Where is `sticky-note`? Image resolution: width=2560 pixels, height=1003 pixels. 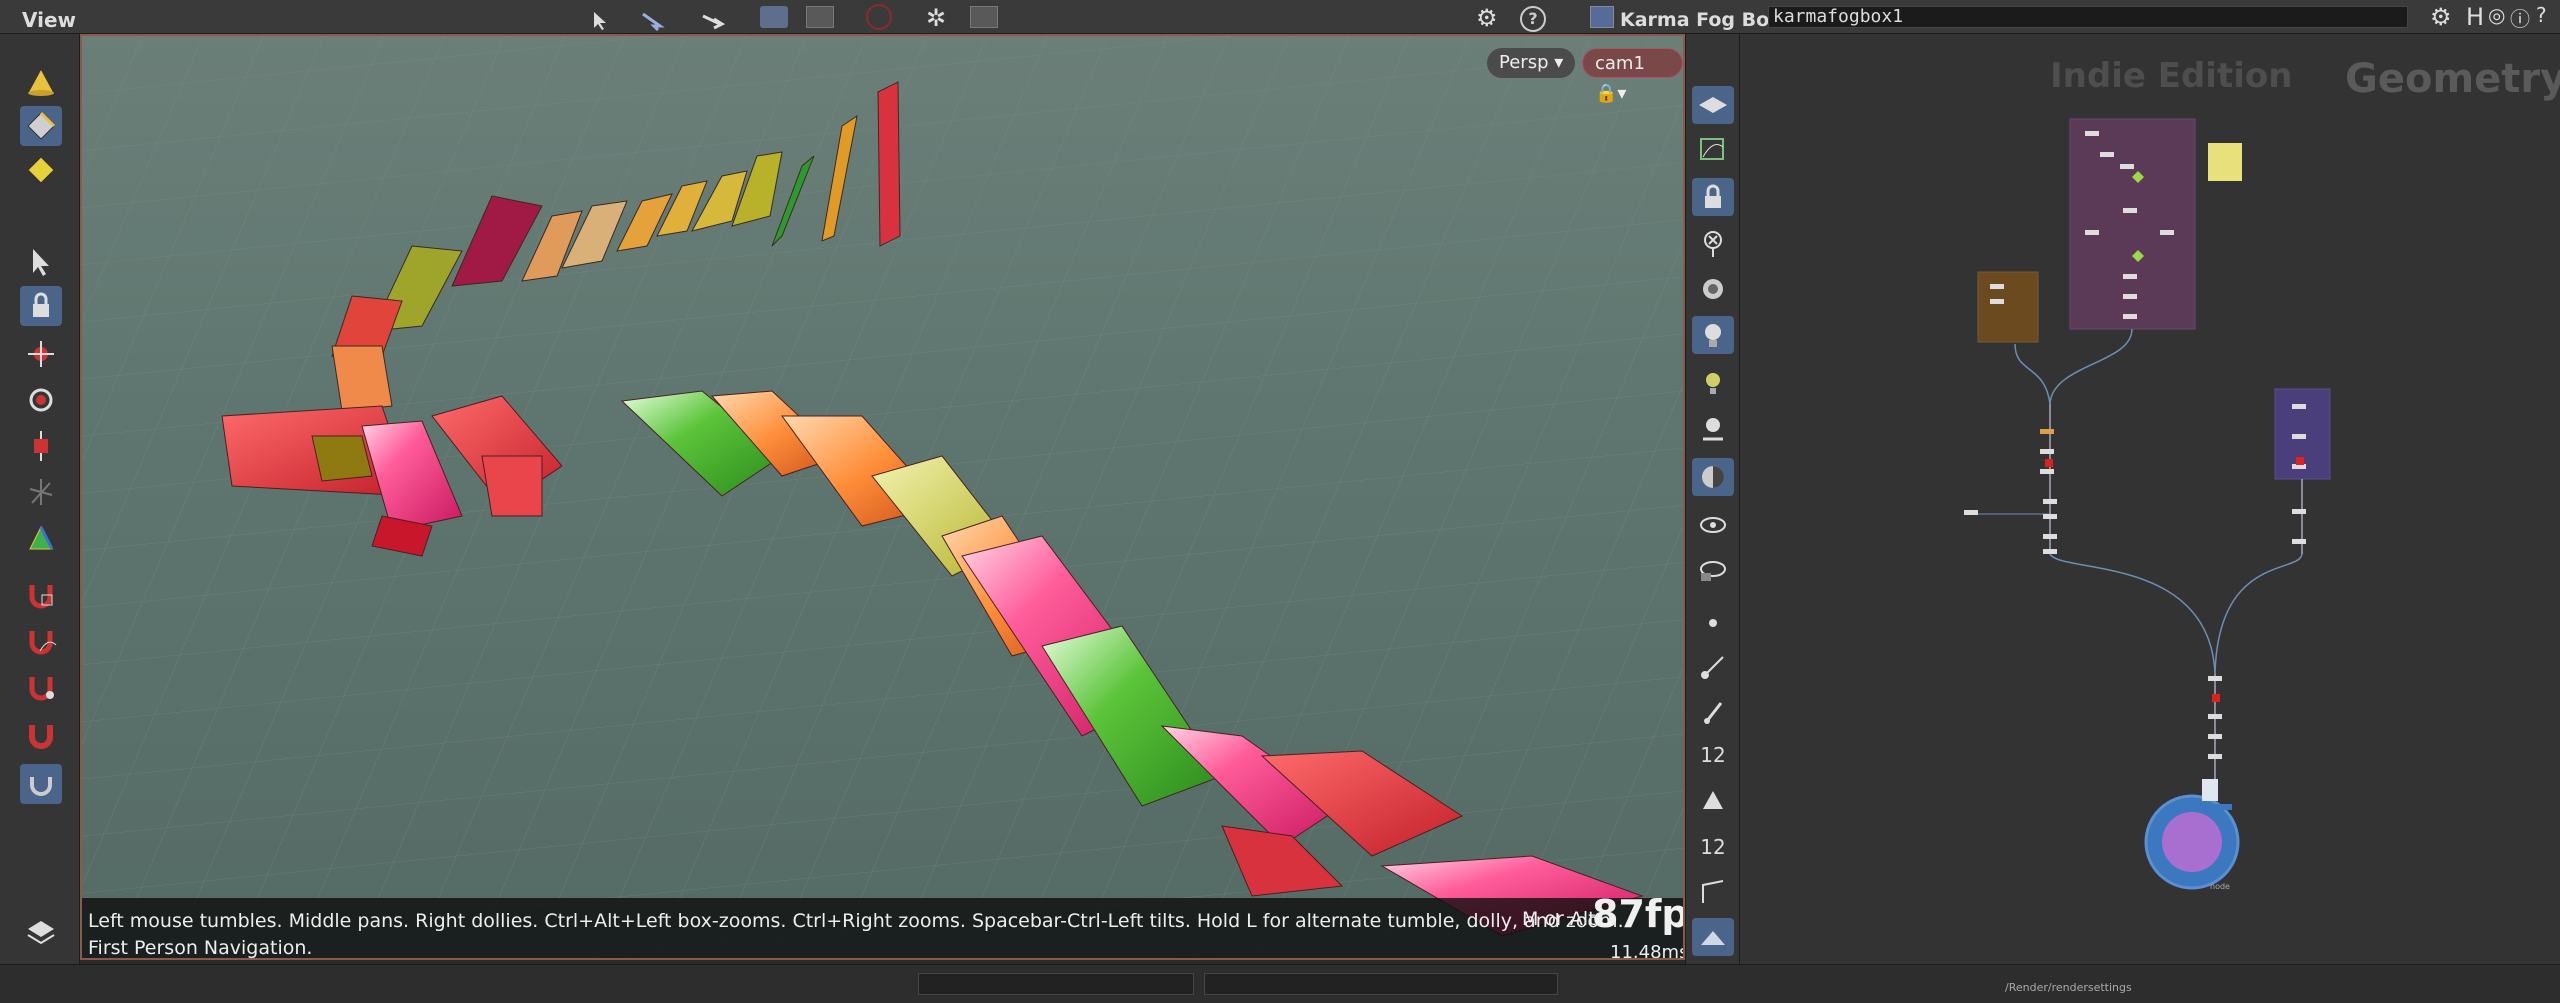
sticky-note is located at coordinates (2225, 162).